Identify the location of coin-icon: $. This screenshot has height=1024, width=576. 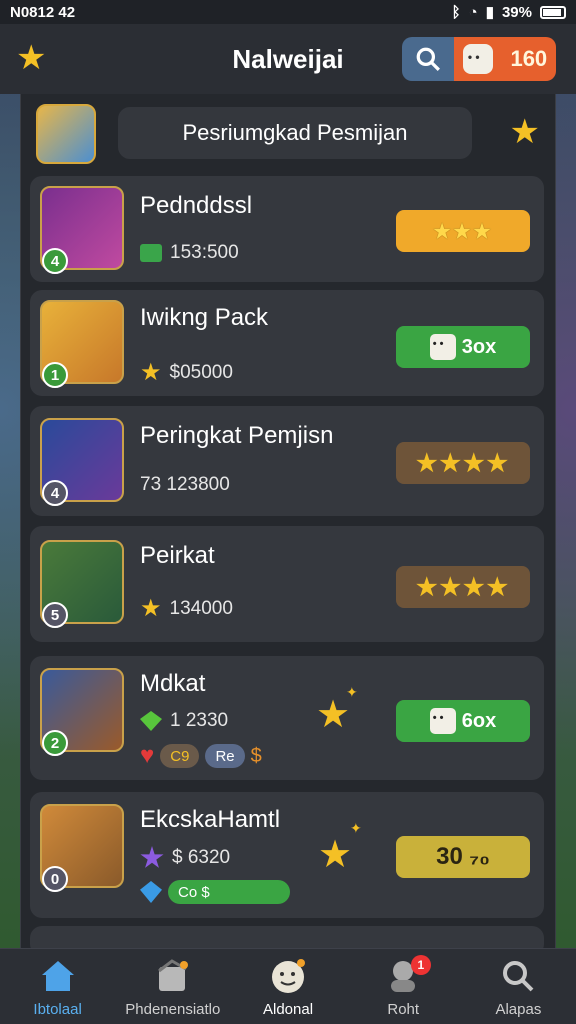
(256, 755).